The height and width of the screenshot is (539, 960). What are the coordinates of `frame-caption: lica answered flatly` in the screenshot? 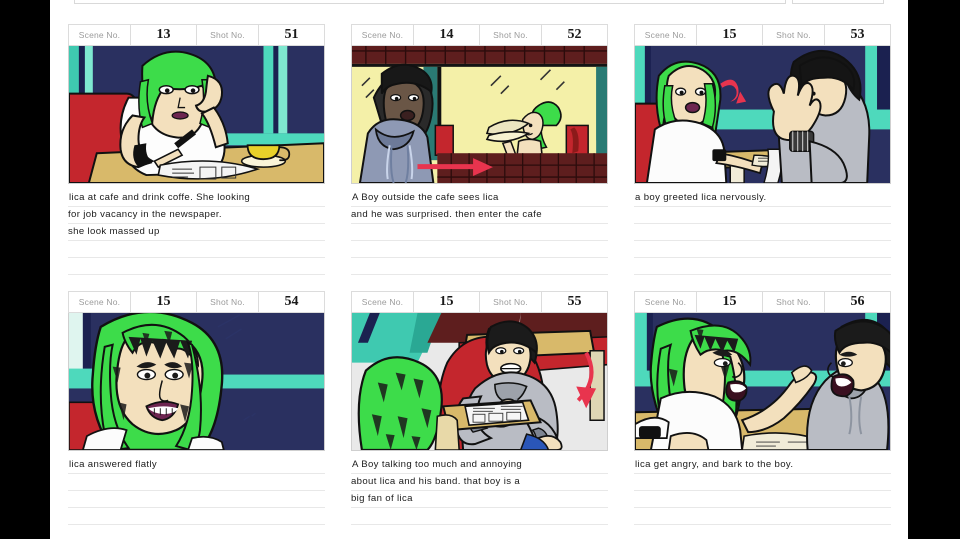 It's located at (196, 498).